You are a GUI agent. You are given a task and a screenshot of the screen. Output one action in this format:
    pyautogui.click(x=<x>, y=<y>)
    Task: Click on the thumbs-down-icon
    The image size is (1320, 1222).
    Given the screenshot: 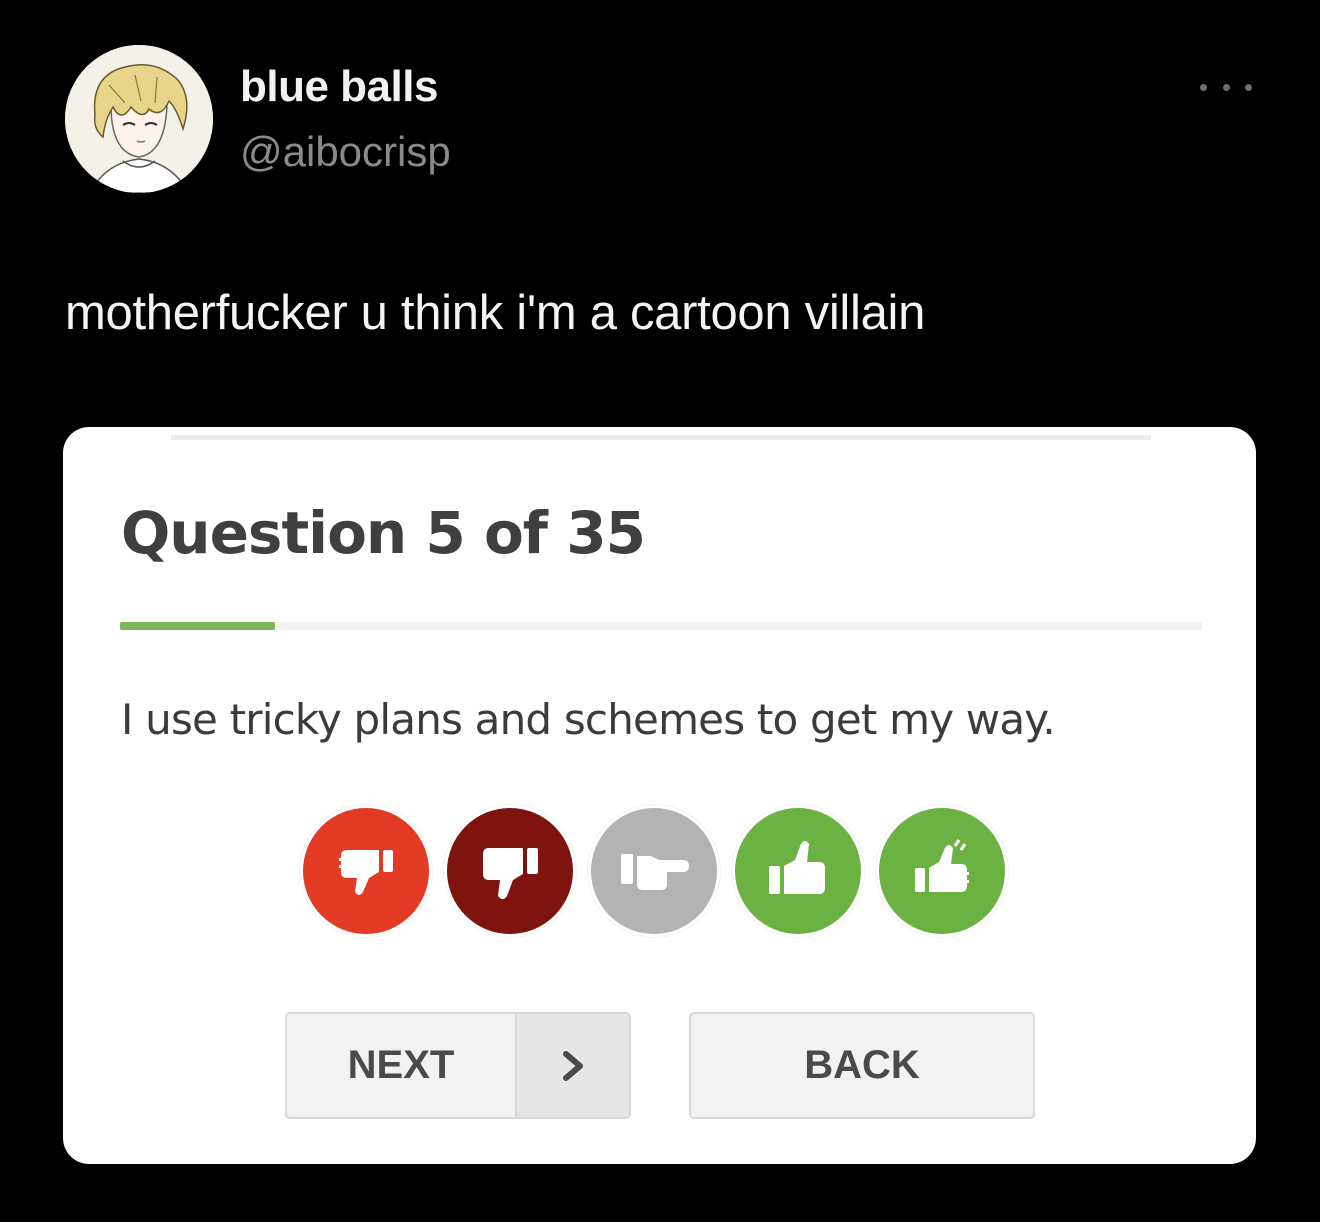 What is the action you would take?
    pyautogui.click(x=510, y=871)
    